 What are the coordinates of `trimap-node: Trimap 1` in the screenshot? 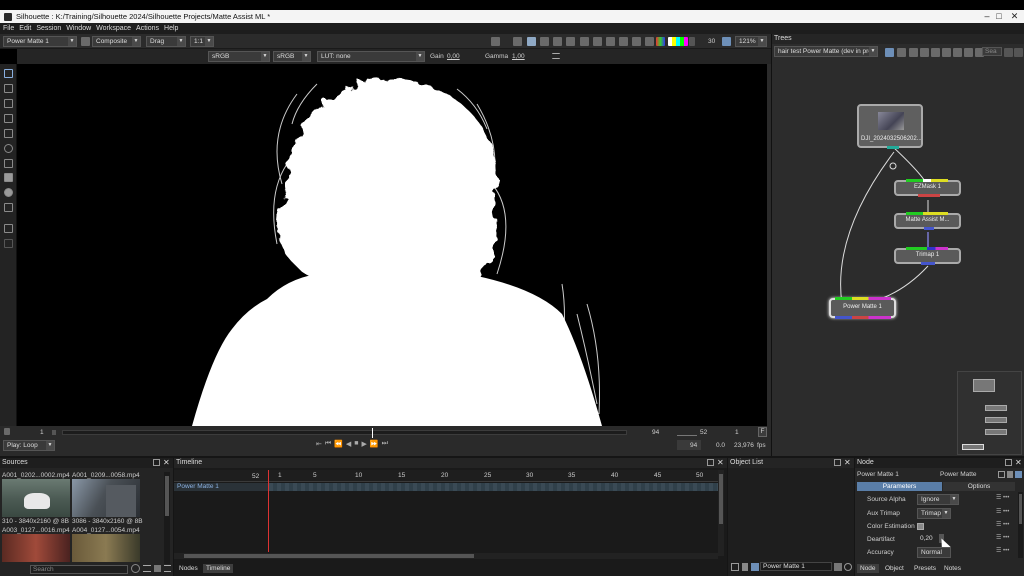 It's located at (927, 256).